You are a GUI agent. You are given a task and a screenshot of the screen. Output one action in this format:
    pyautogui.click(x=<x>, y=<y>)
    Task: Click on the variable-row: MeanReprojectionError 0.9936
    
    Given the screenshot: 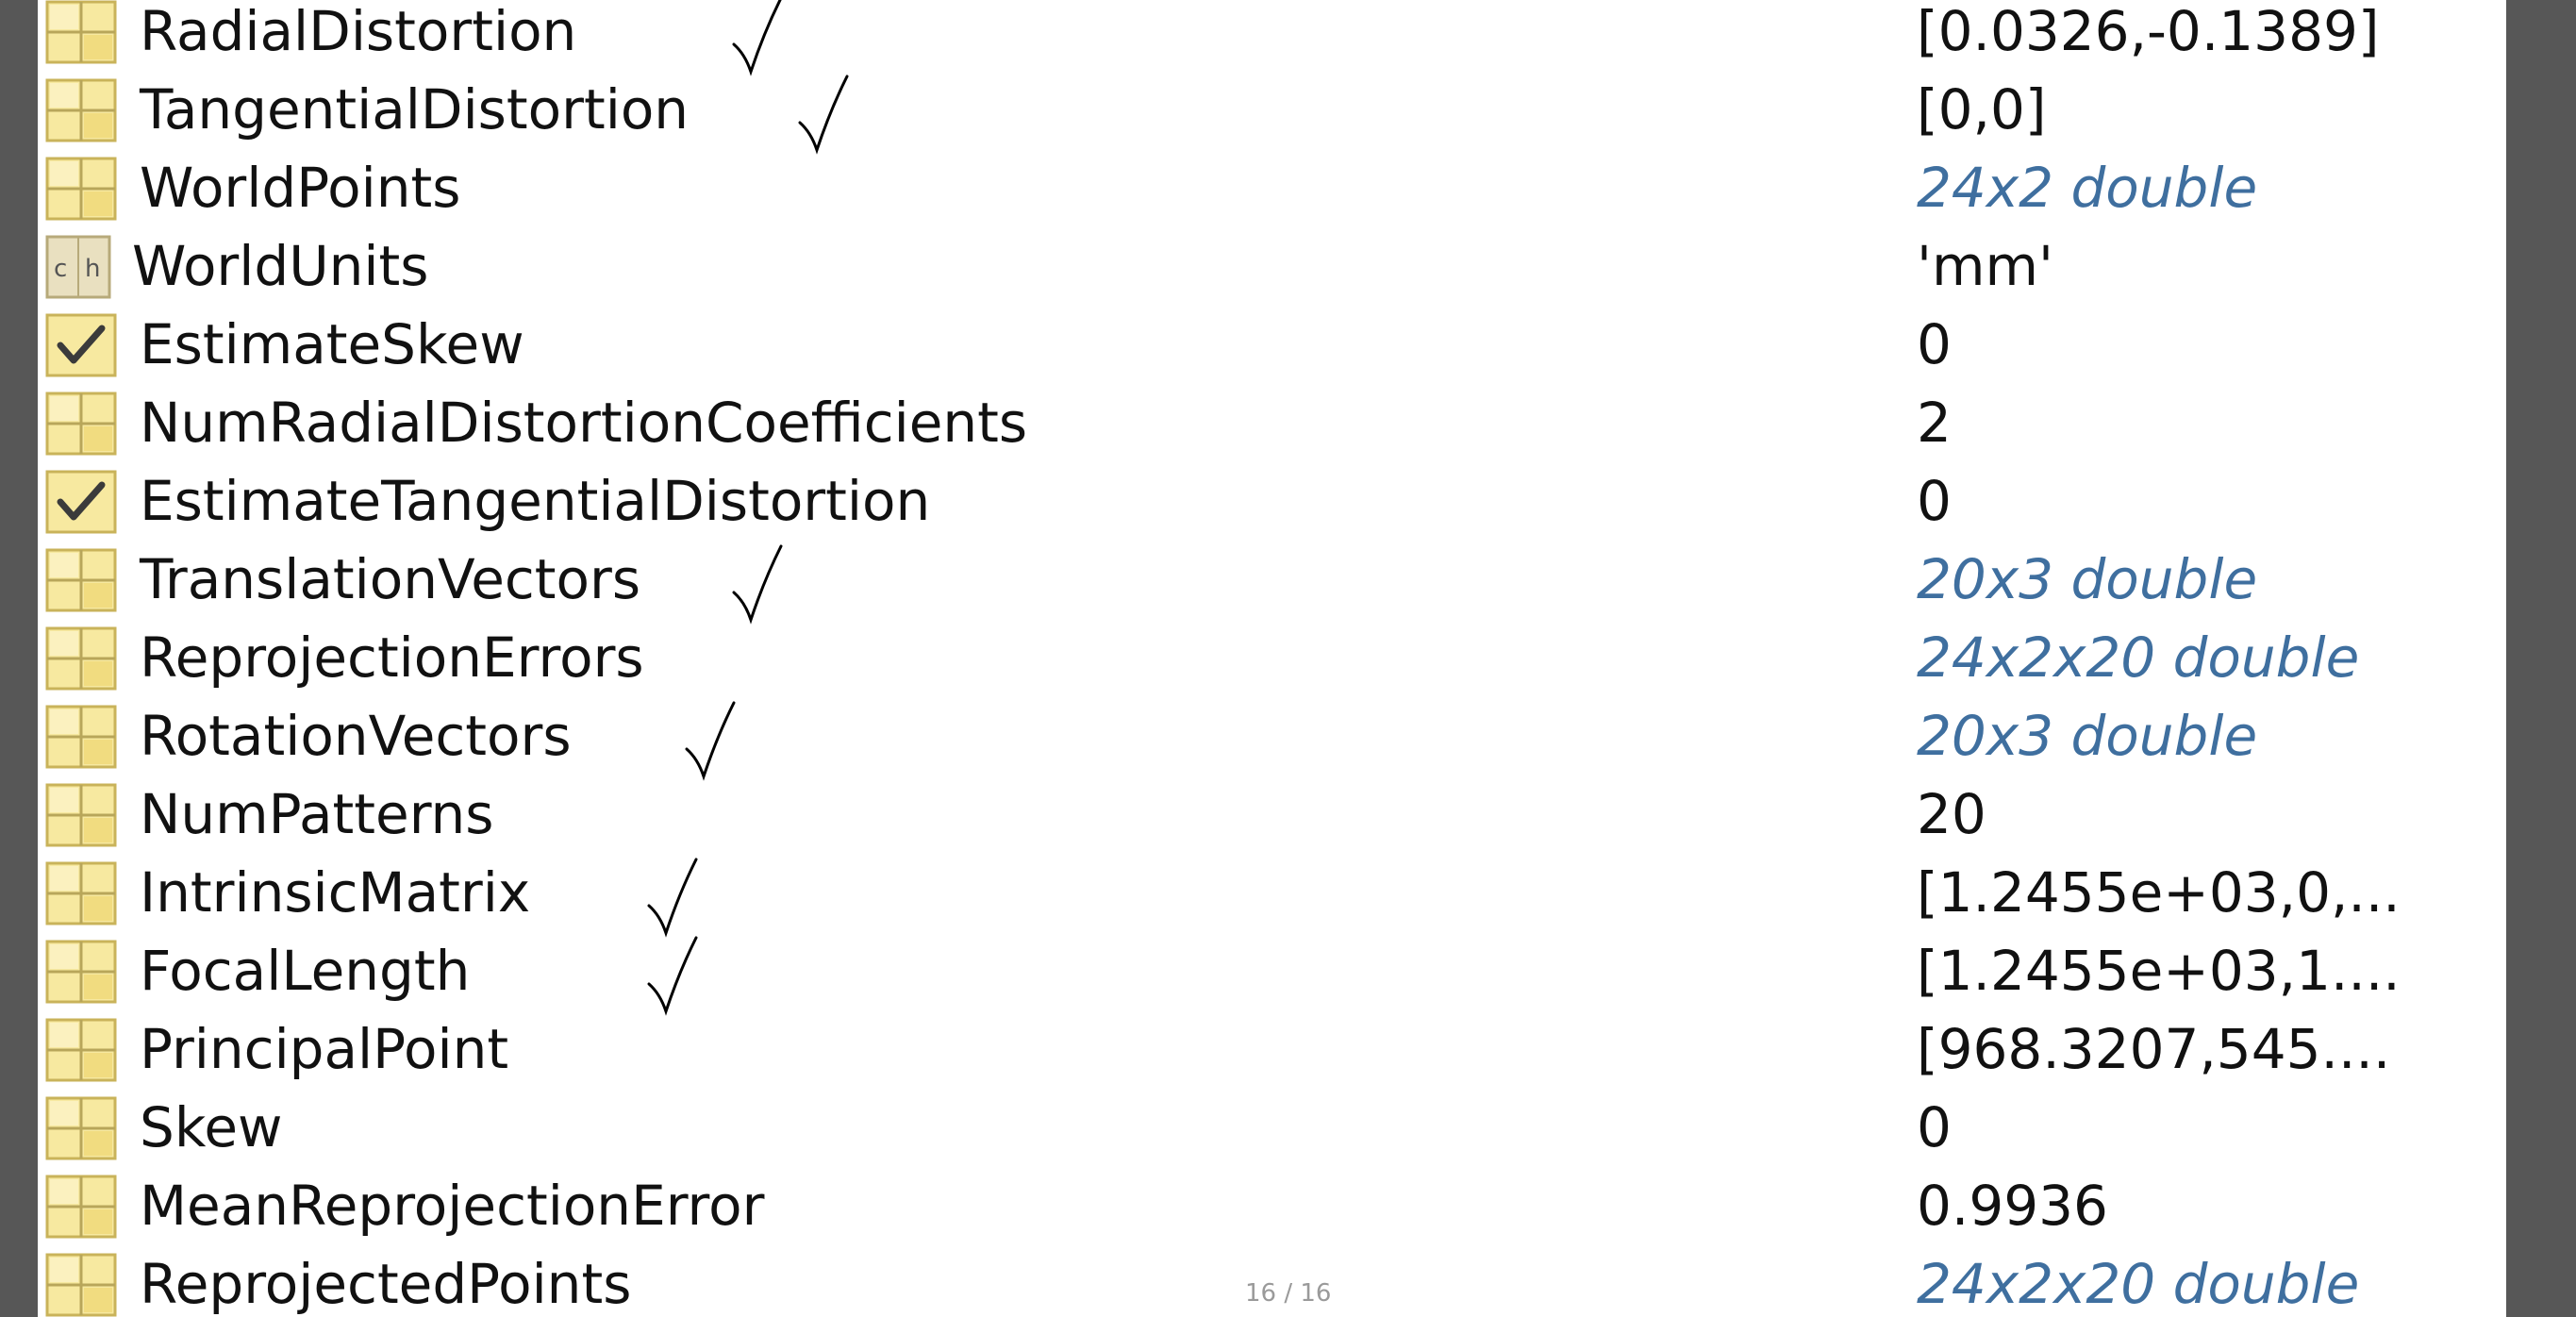 What is the action you would take?
    pyautogui.click(x=1272, y=1206)
    